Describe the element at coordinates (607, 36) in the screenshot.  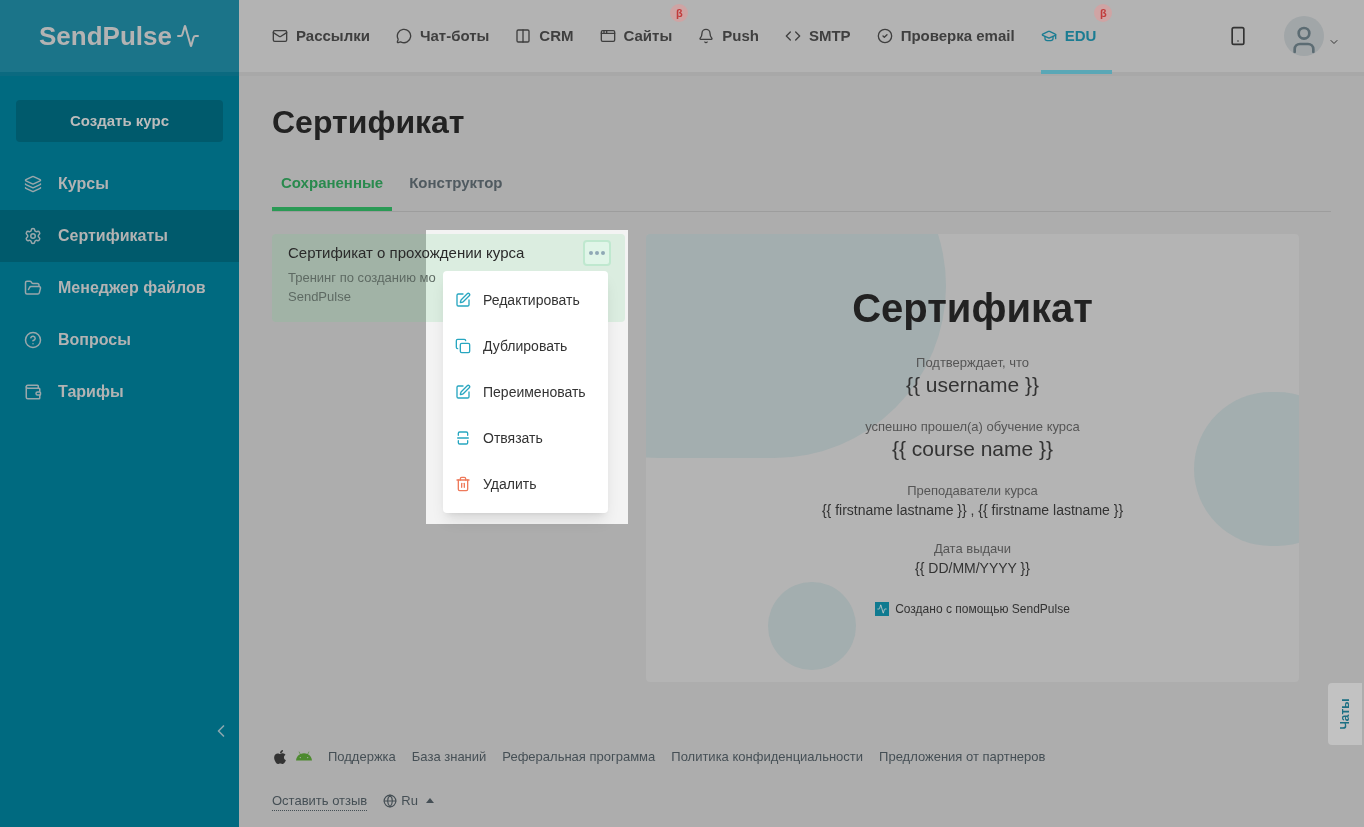
I see `window-icon` at that location.